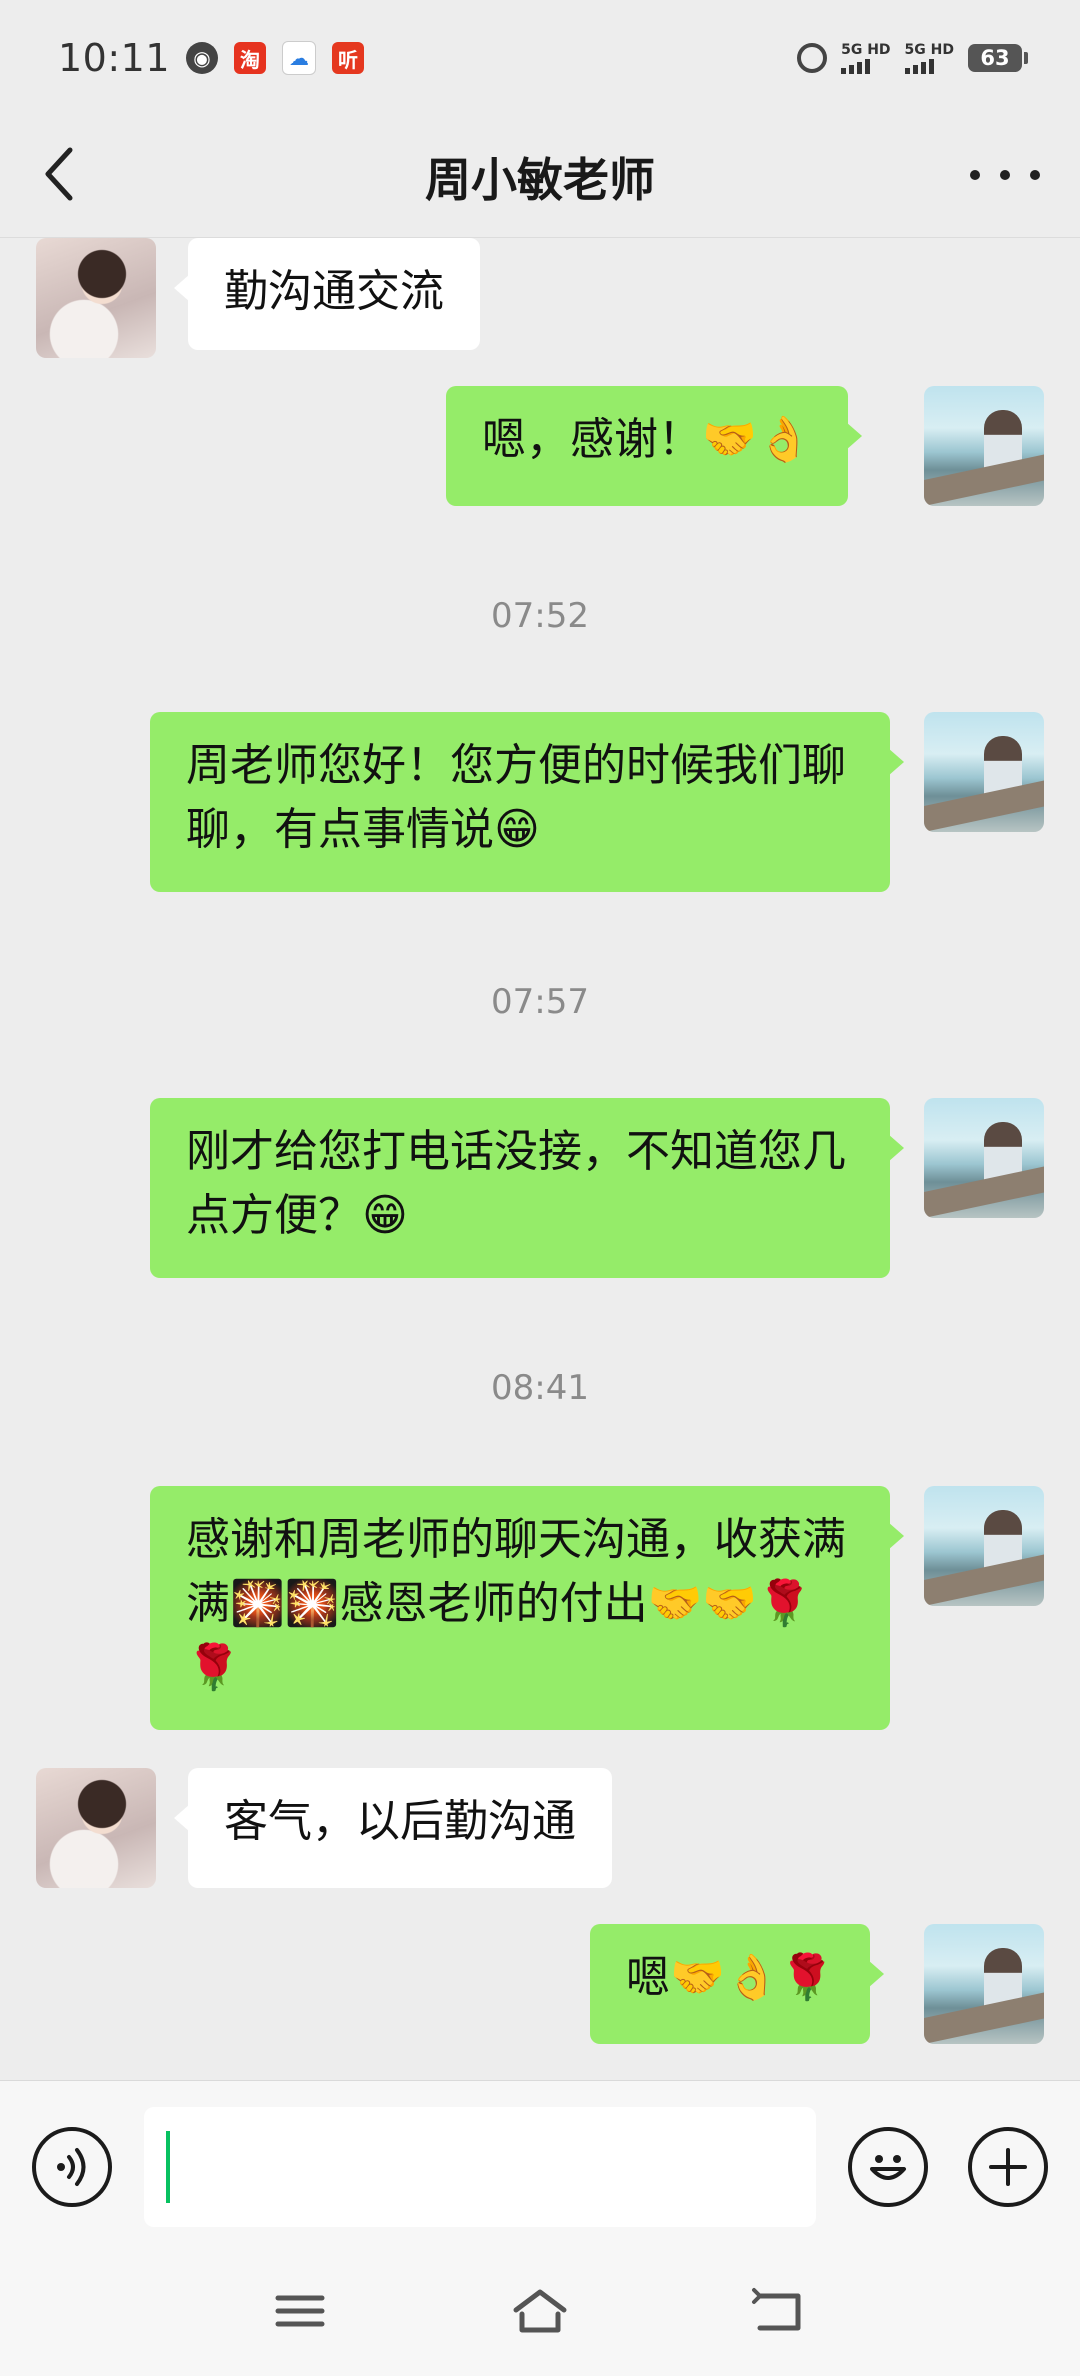  I want to click on input-bar, so click(540, 2165).